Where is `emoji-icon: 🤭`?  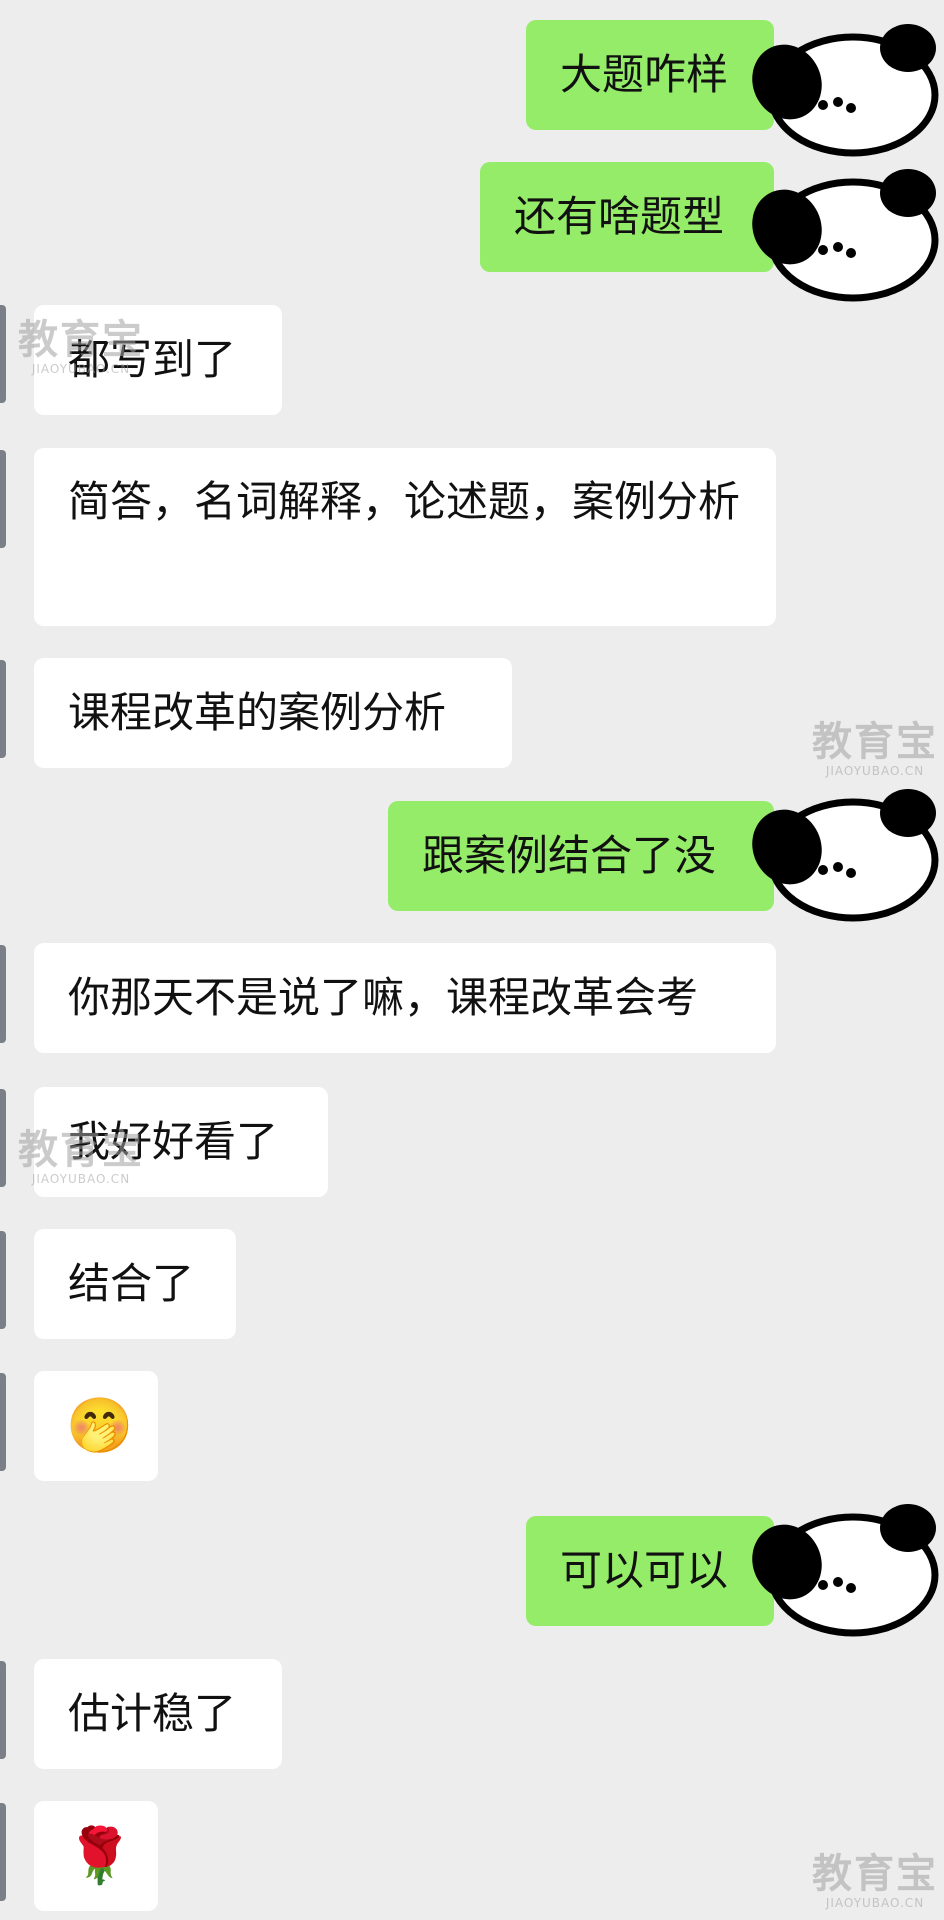
emoji-icon: 🤭 is located at coordinates (100, 1425).